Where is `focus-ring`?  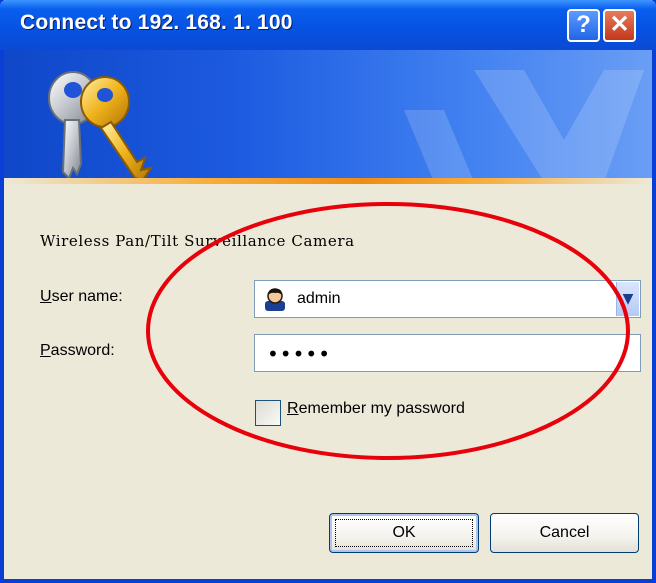 focus-ring is located at coordinates (404, 533).